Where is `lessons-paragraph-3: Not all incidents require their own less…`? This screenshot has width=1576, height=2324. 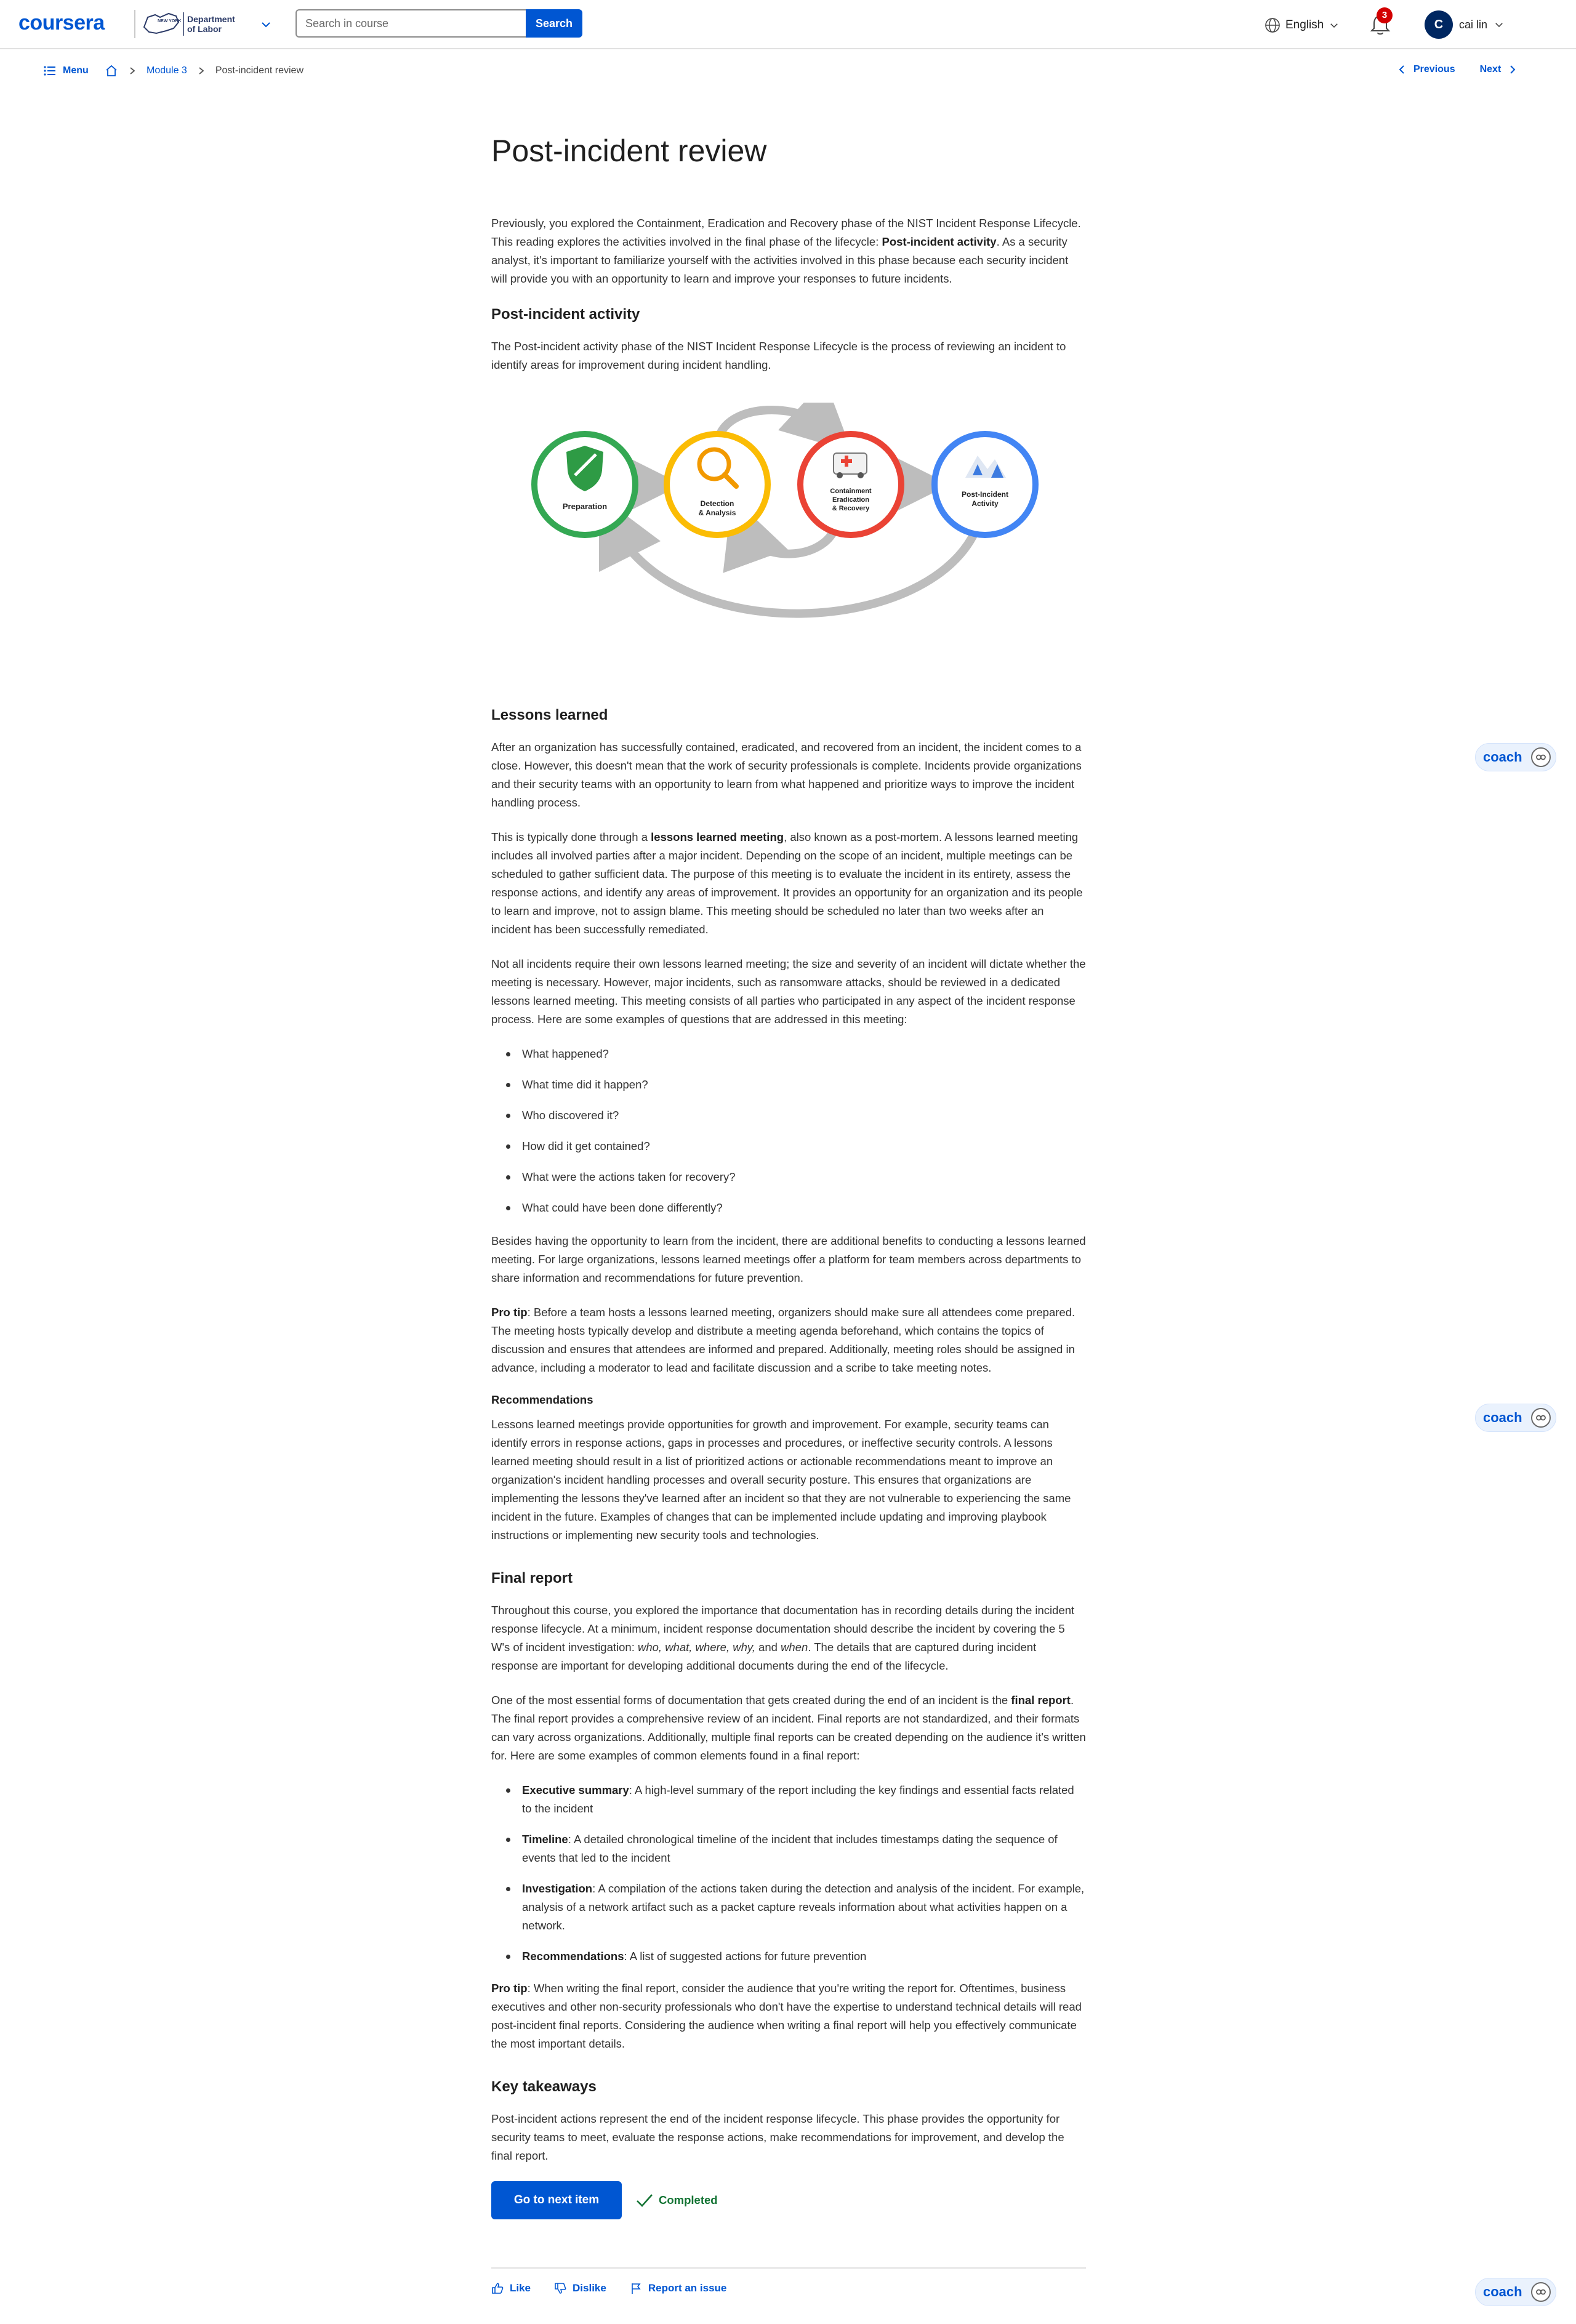
lessons-paragraph-3: Not all incidents require their own less… is located at coordinates (788, 991).